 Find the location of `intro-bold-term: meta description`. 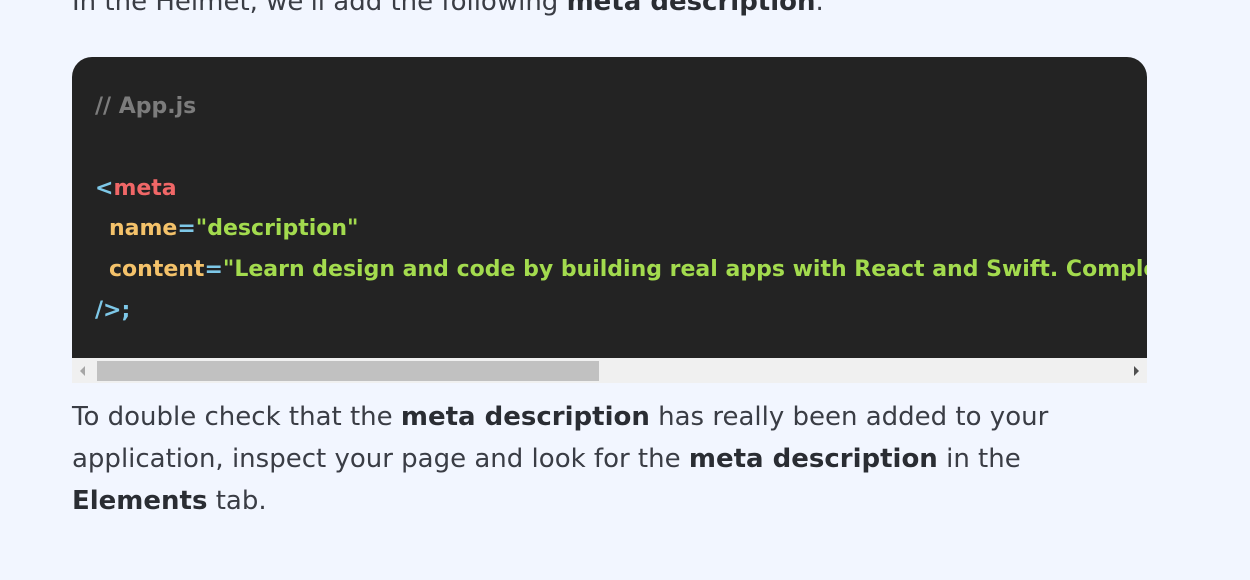

intro-bold-term: meta description is located at coordinates (691, 8).